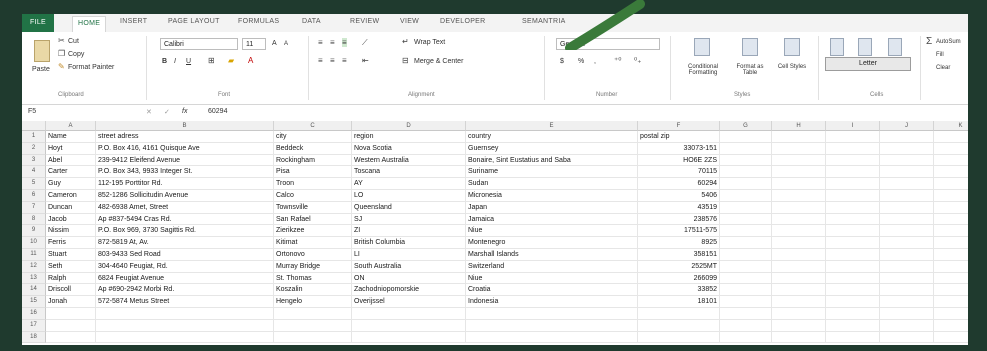 The width and height of the screenshot is (987, 351). I want to click on cell-e7: Japan, so click(552, 207).